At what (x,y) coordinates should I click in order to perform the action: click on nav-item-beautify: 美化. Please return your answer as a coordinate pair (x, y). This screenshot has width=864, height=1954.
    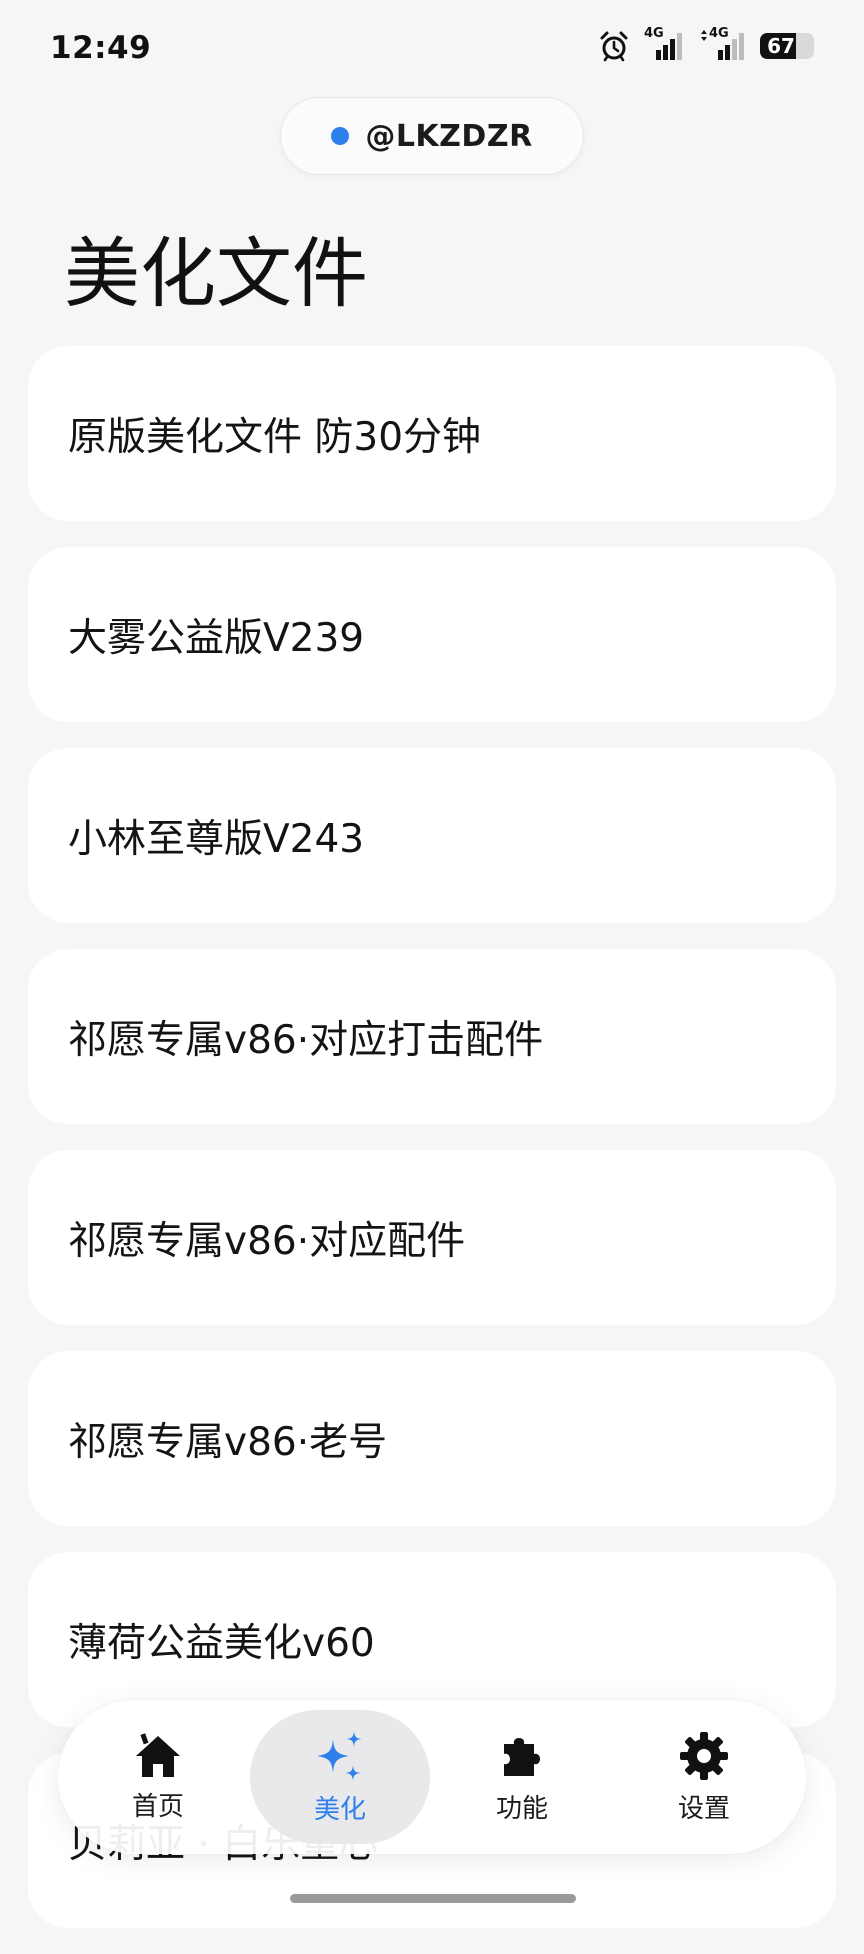
    Looking at the image, I should click on (340, 1777).